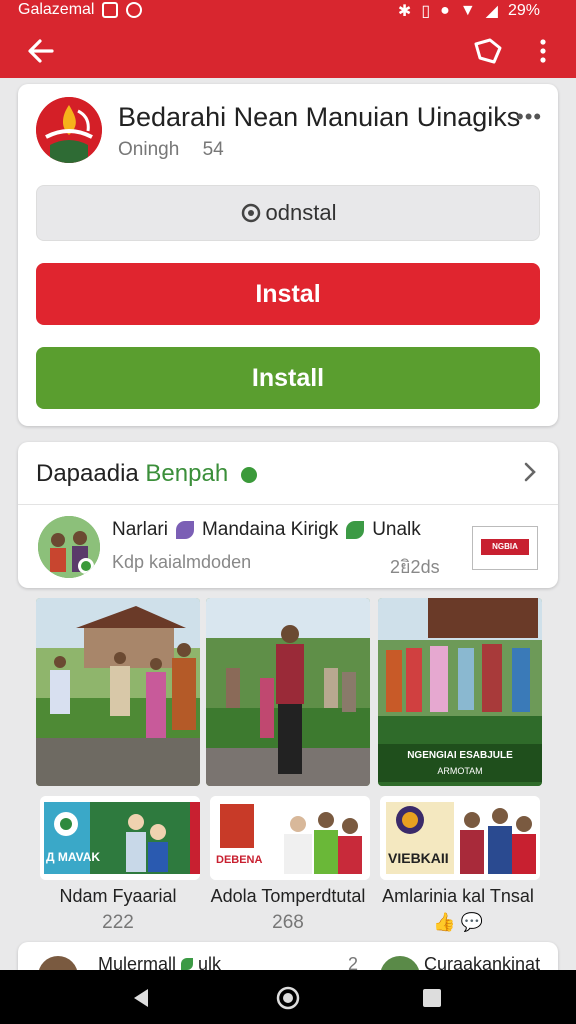  Describe the element at coordinates (460, 692) in the screenshot. I see `gallery-photo: NGENGIAI ESABJULE ARMOTAM` at that location.